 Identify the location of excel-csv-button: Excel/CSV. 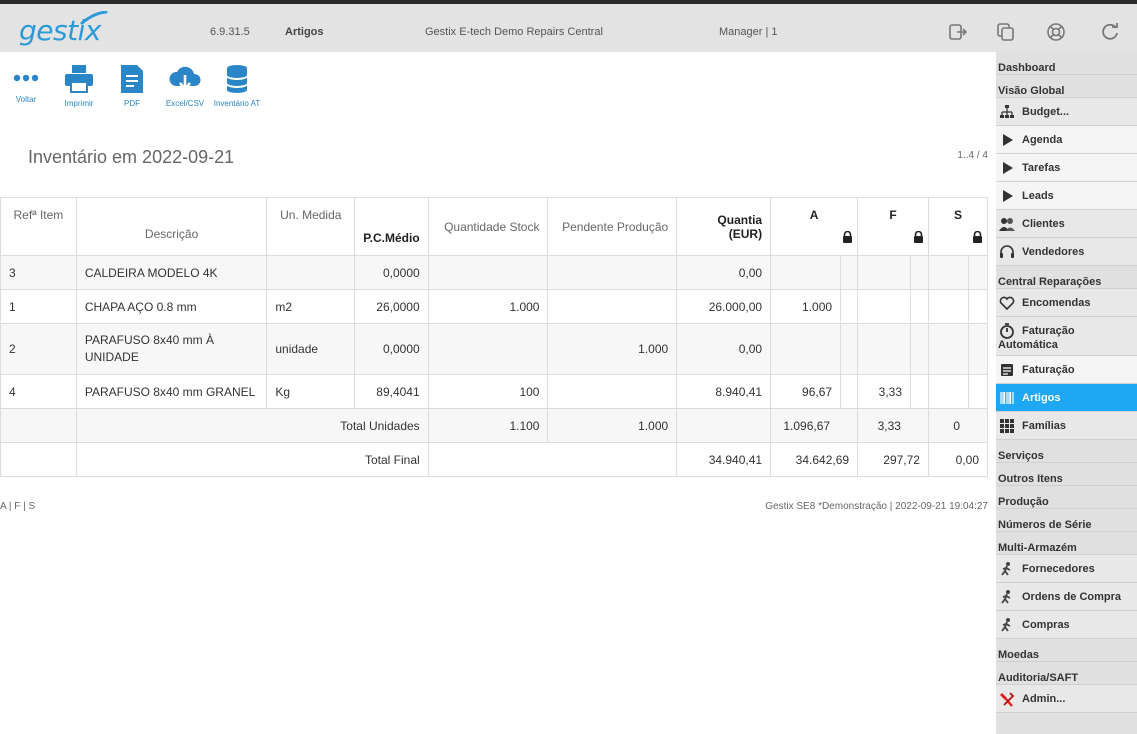
(185, 86).